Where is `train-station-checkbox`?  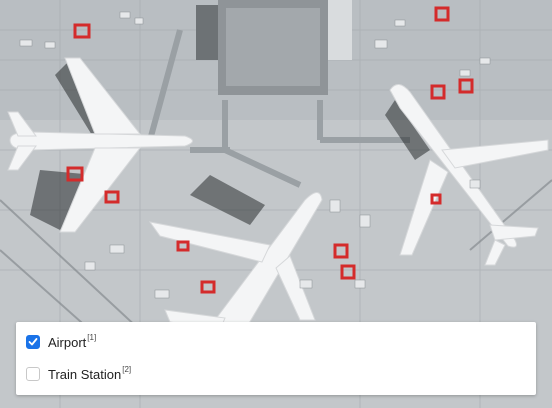 train-station-checkbox is located at coordinates (33, 374).